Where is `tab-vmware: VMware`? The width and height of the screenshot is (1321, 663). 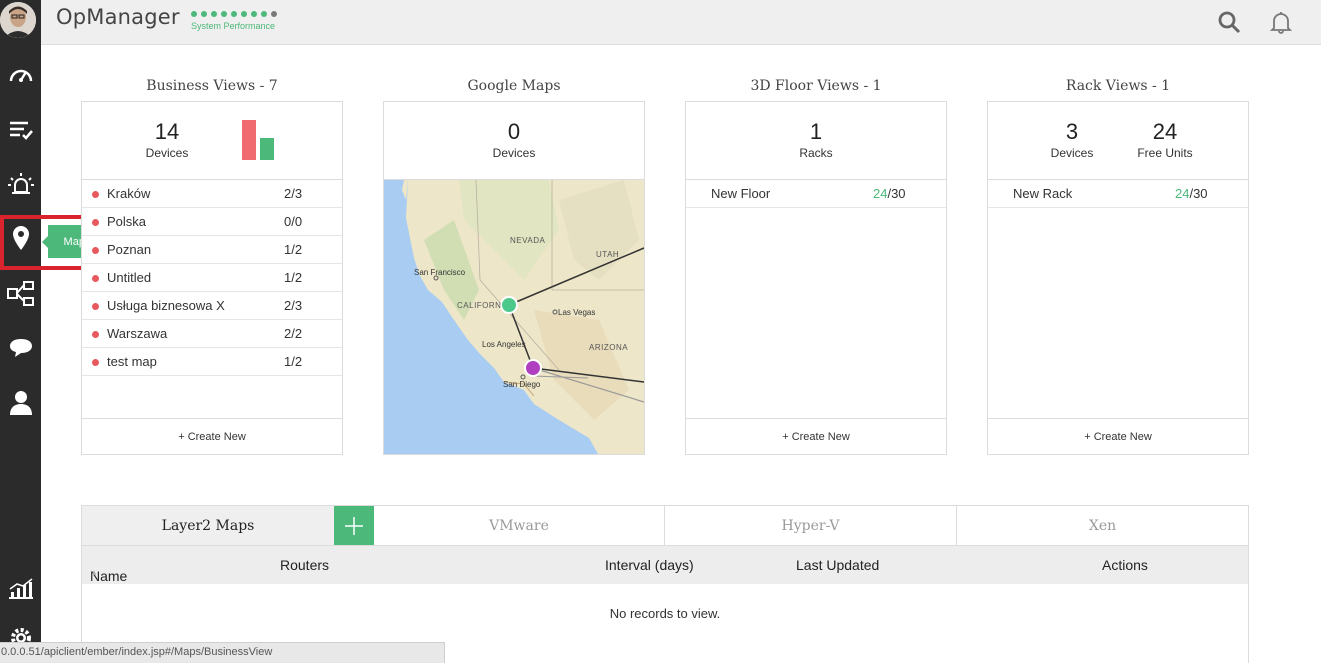
tab-vmware: VMware is located at coordinates (519, 525).